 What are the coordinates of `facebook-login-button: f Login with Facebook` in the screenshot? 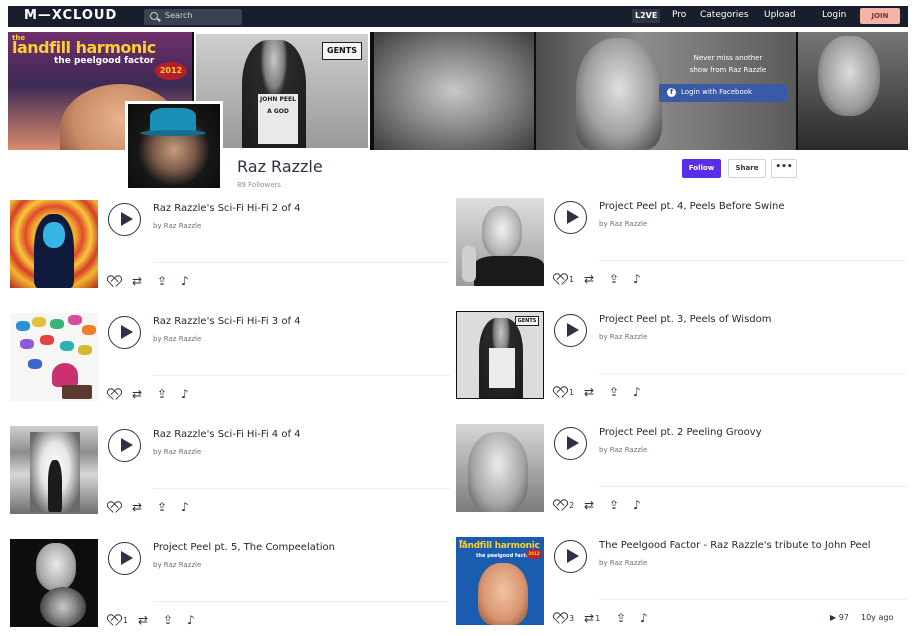 It's located at (723, 93).